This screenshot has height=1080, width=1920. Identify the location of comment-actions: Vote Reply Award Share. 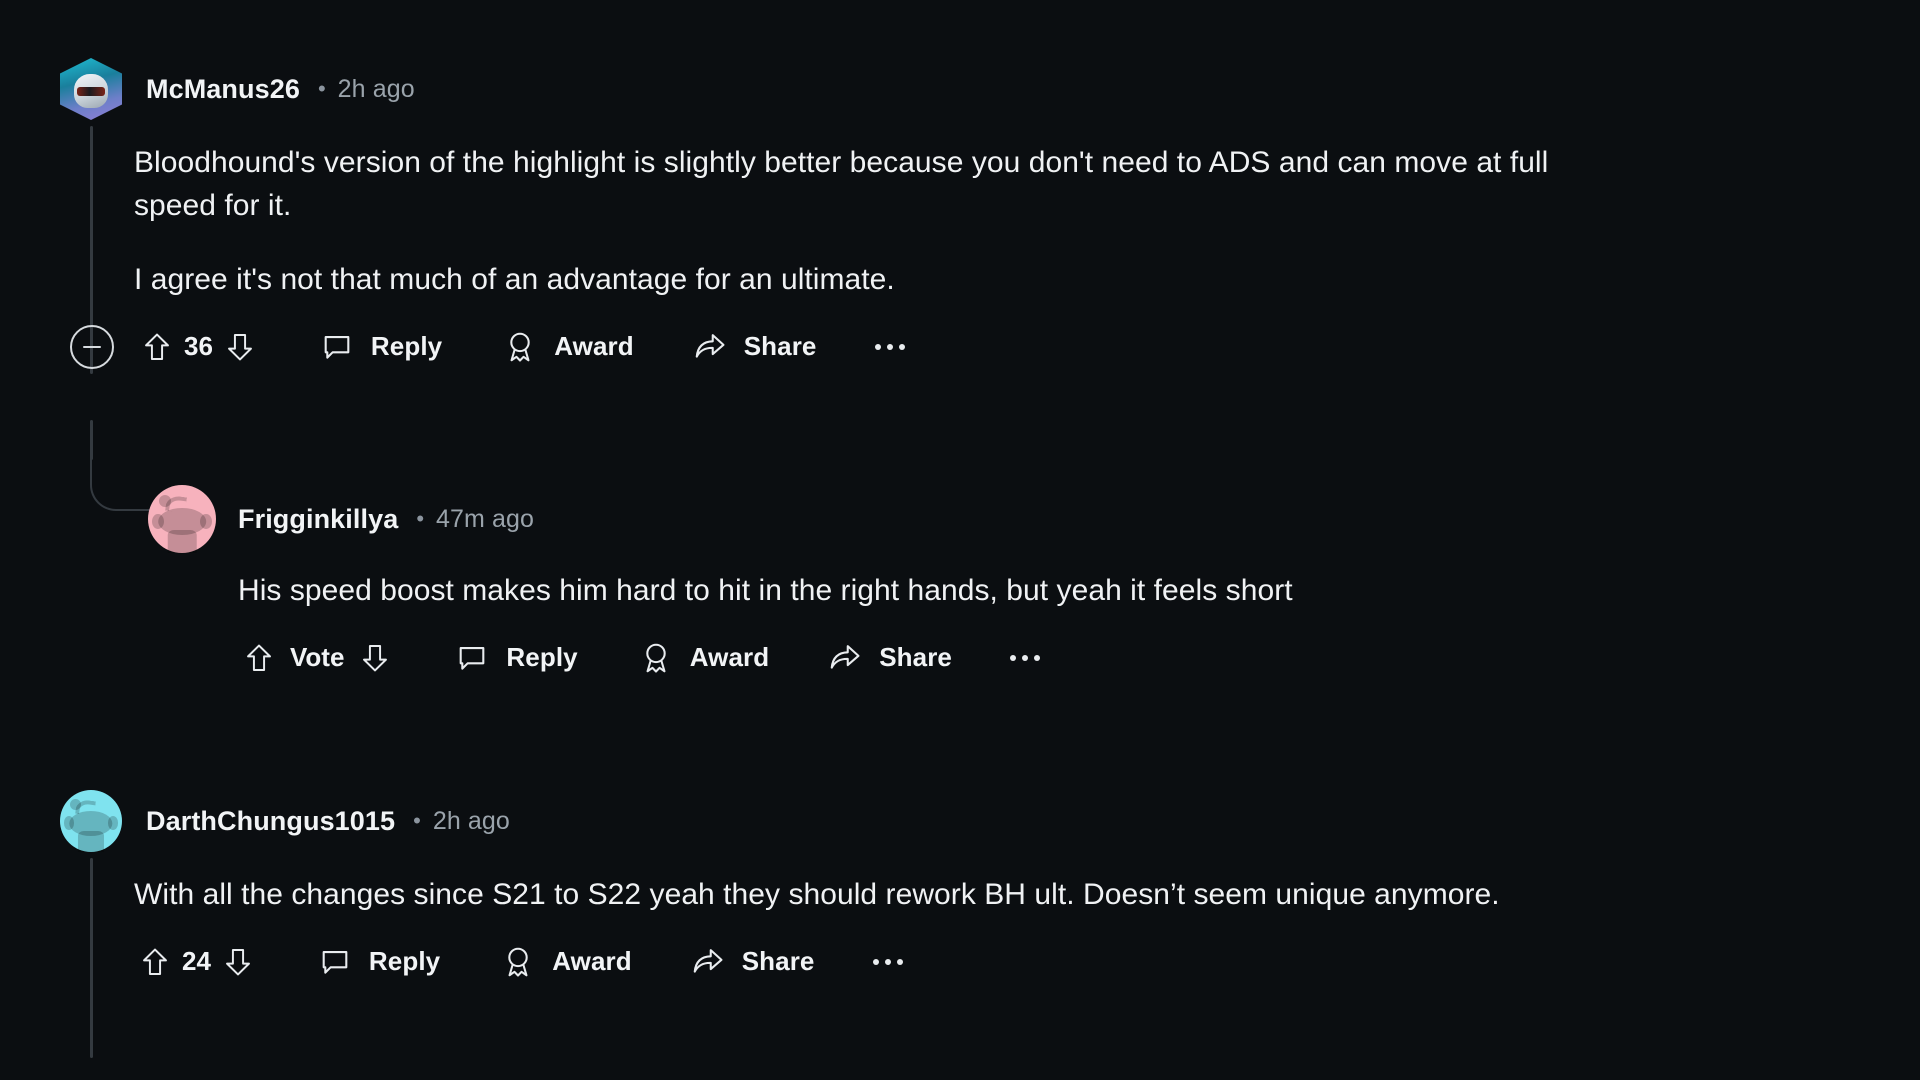
(1068, 658).